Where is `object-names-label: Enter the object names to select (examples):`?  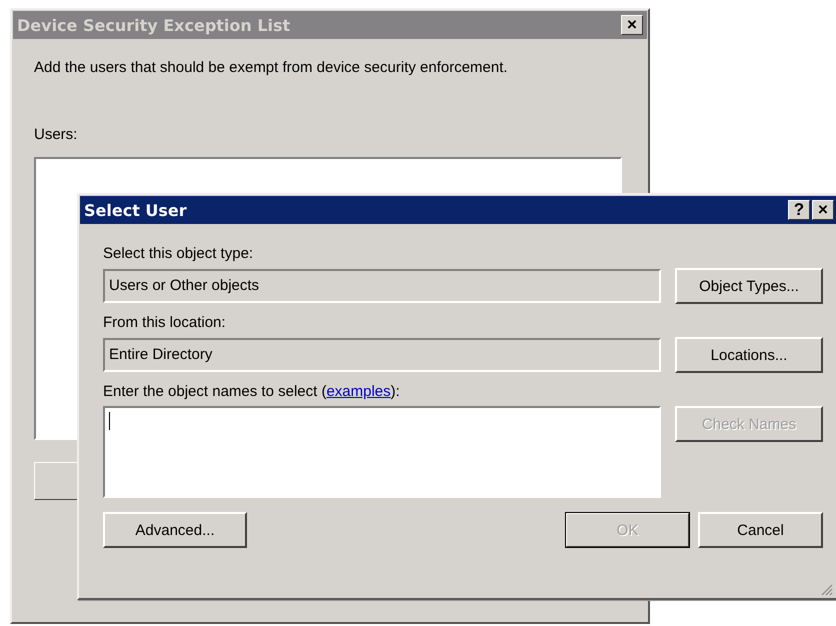 object-names-label: Enter the object names to select (examples): is located at coordinates (252, 391).